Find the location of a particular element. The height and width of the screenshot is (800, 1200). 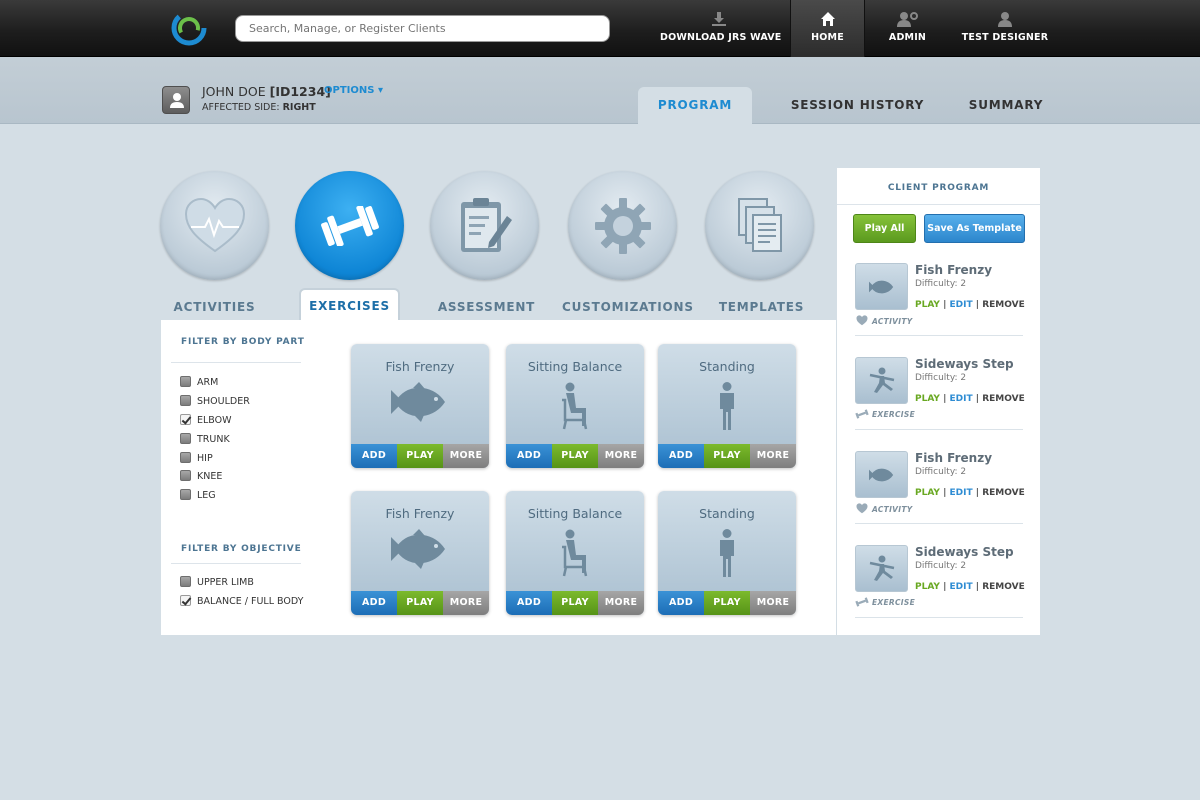

category-activities-button is located at coordinates (214, 225).